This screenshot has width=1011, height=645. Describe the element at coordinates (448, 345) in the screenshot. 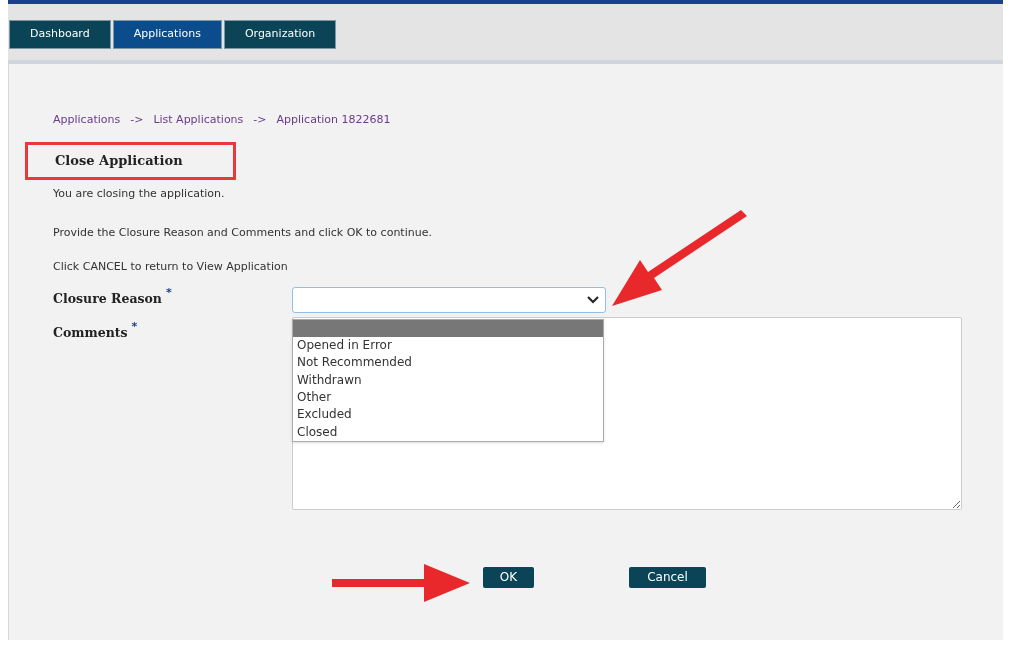

I see `dropdown-option: Opened in Error` at that location.